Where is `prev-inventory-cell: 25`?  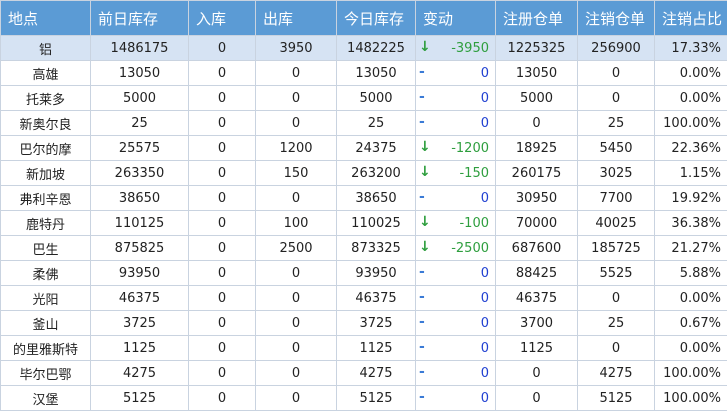 prev-inventory-cell: 25 is located at coordinates (139, 123).